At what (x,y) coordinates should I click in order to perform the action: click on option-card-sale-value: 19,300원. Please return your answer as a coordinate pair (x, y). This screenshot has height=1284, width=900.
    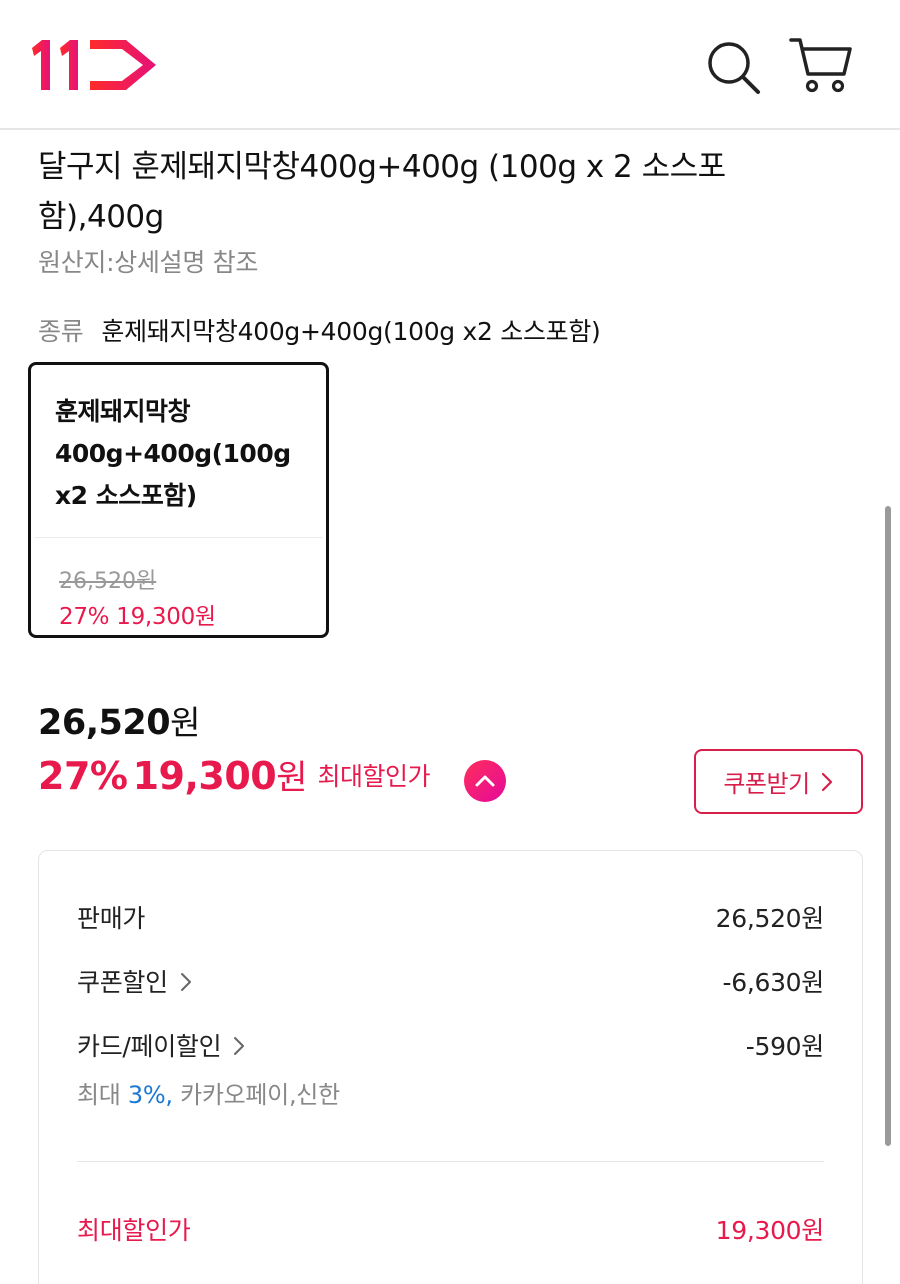
    Looking at the image, I should click on (166, 617).